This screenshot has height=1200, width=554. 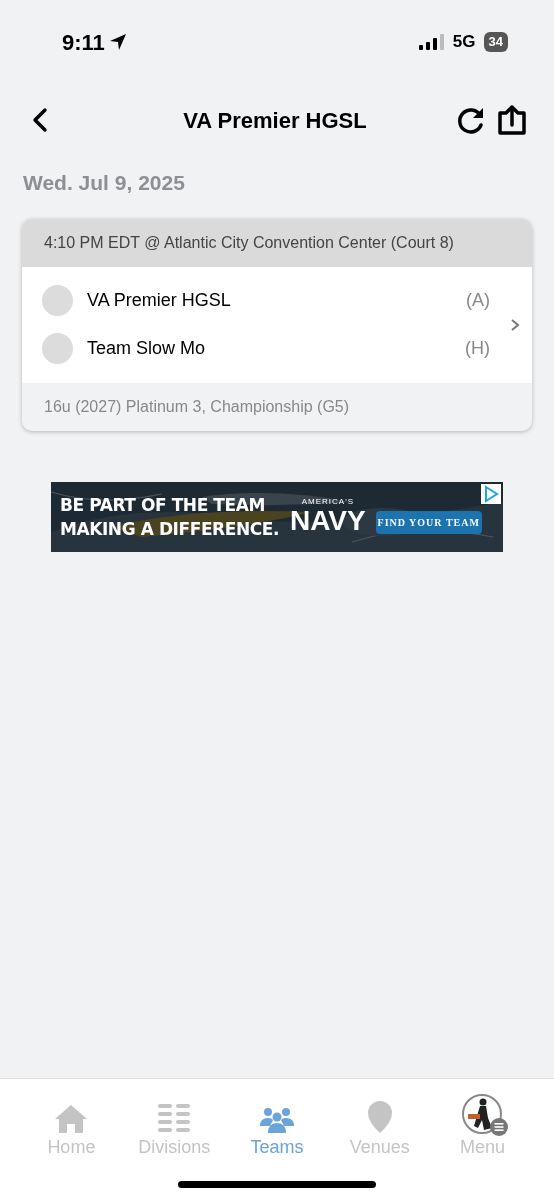 What do you see at coordinates (477, 348) in the screenshot?
I see `team-side: (H)` at bounding box center [477, 348].